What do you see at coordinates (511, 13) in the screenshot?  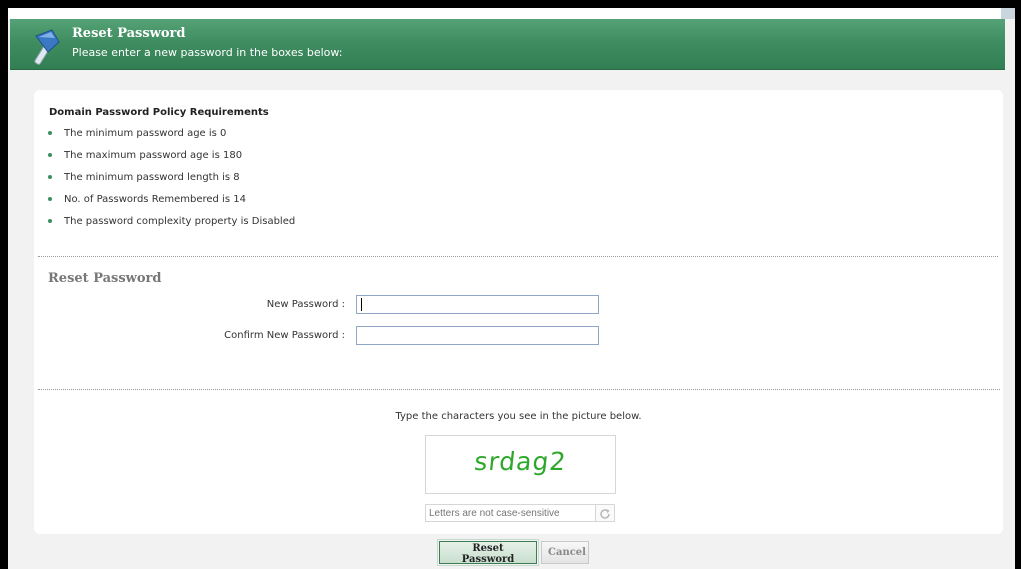 I see `window-top-strip` at bounding box center [511, 13].